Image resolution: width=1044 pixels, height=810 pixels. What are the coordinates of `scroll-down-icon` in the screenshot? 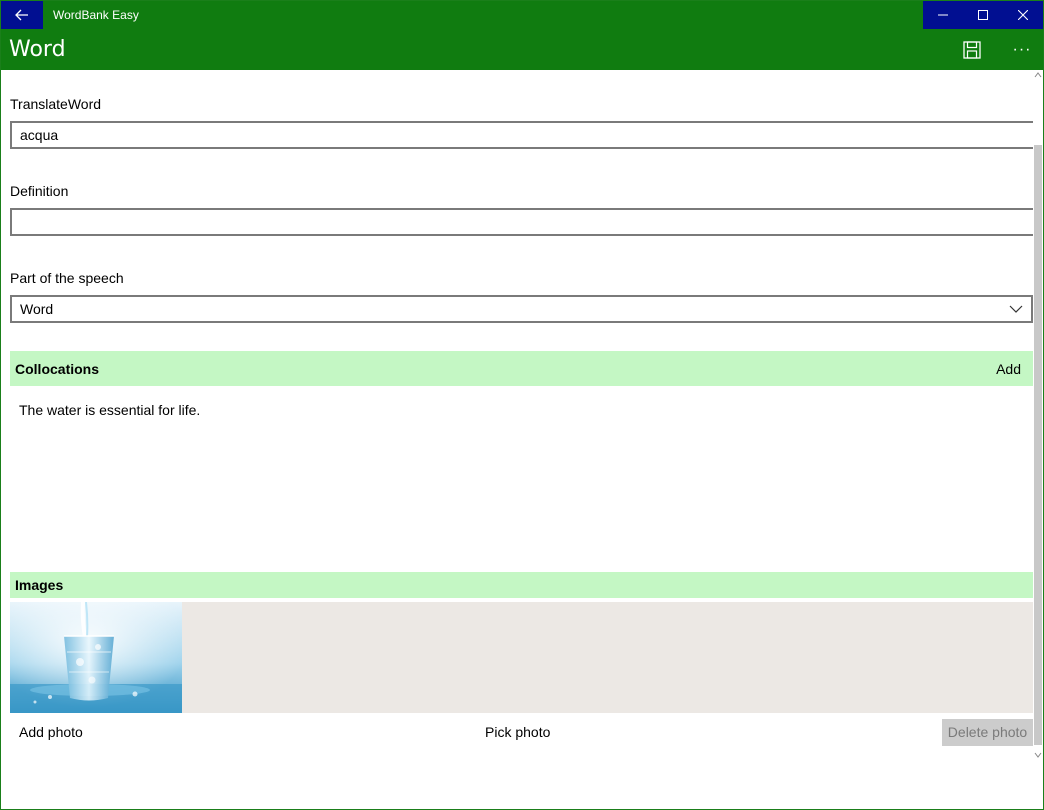 It's located at (1038, 755).